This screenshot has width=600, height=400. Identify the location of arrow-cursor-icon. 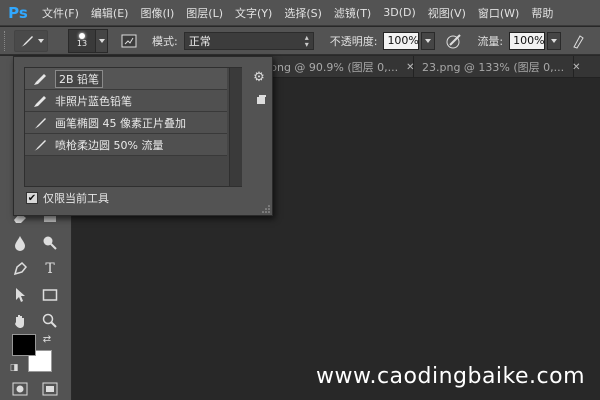
(20, 295).